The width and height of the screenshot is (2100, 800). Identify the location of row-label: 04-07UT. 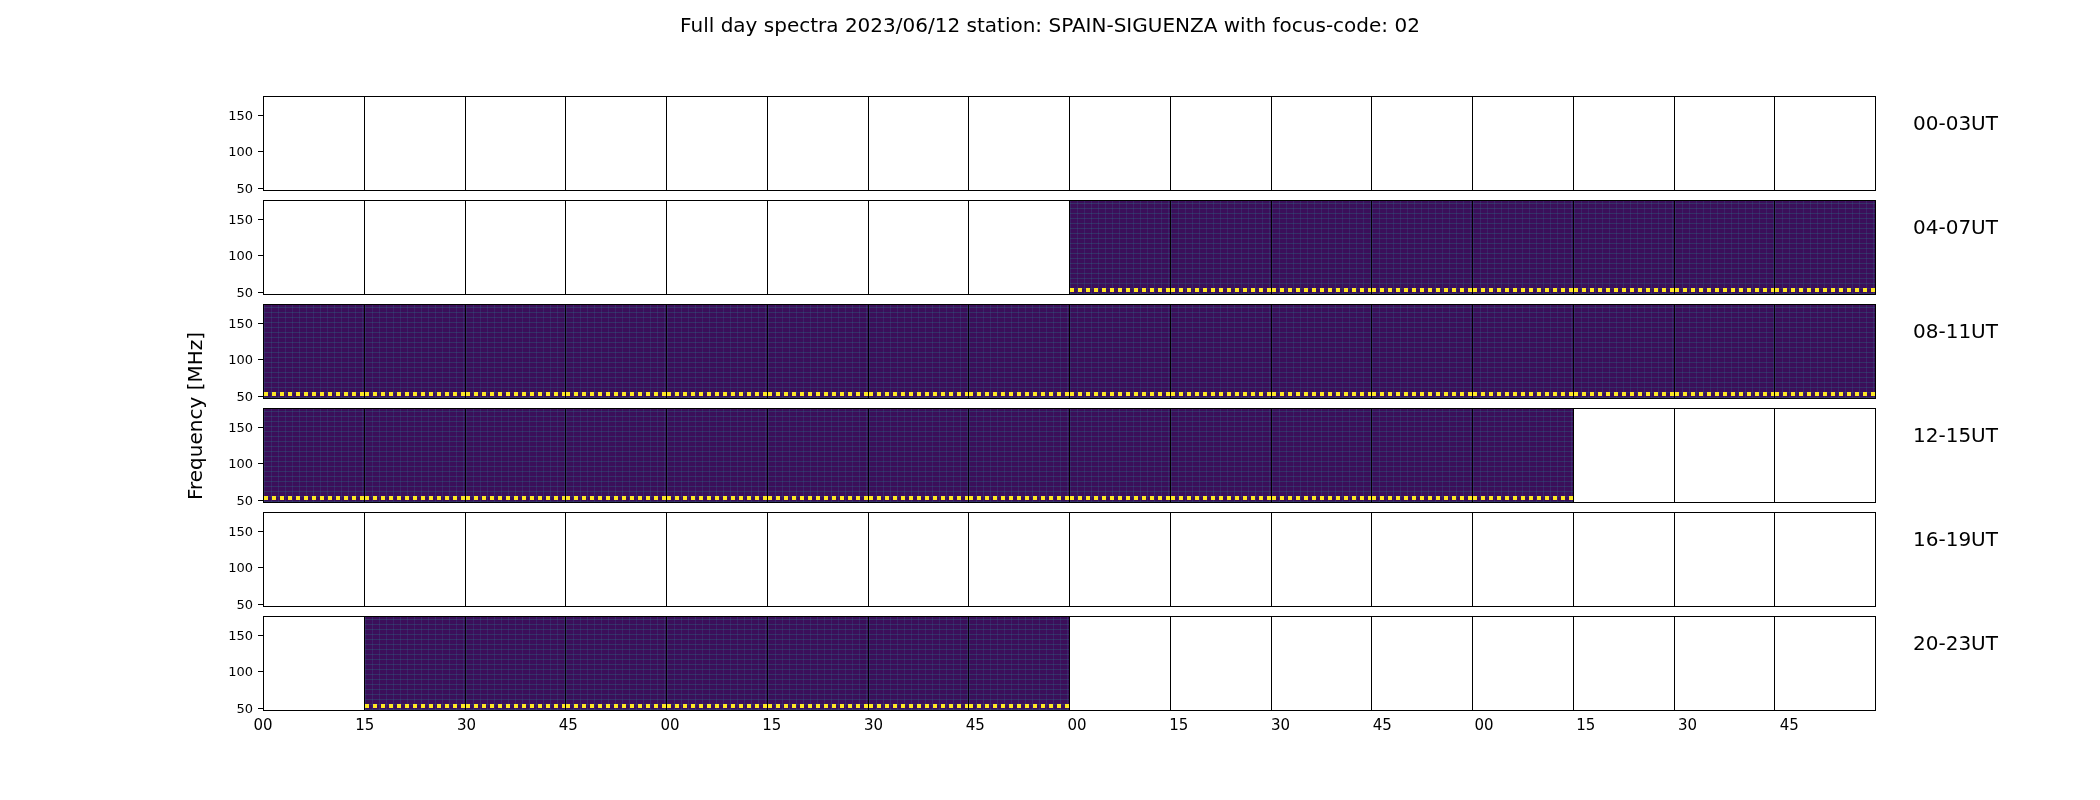
(1955, 227).